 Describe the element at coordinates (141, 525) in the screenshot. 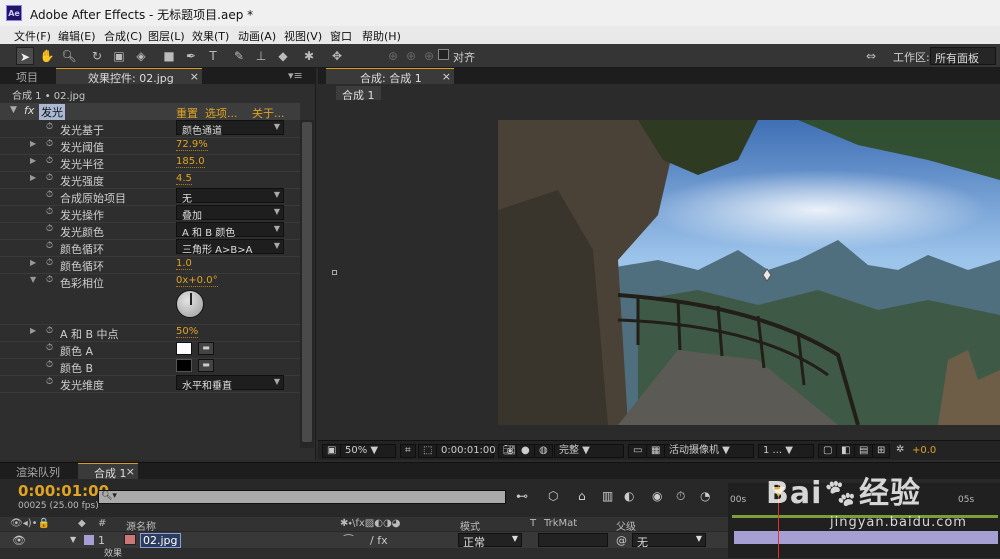

I see `col-source-name: 源名称` at that location.